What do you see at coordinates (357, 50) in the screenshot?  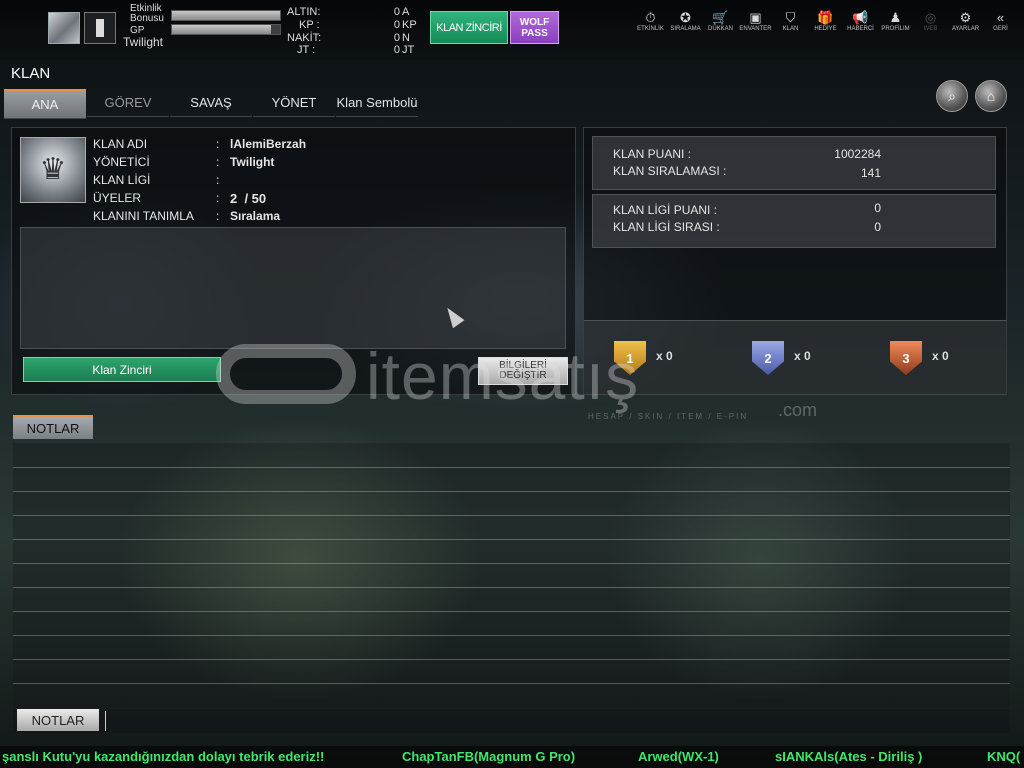 I see `currency-jt: JT : 0 JT` at bounding box center [357, 50].